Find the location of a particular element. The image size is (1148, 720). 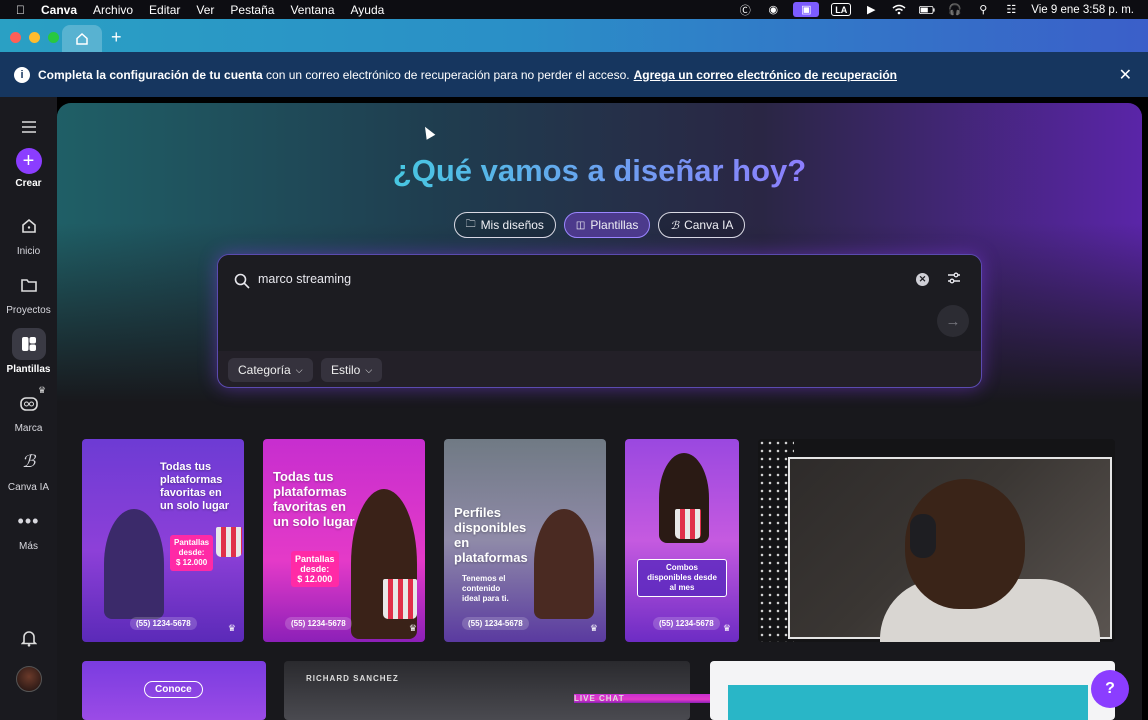

folder-icon is located at coordinates (29, 285).